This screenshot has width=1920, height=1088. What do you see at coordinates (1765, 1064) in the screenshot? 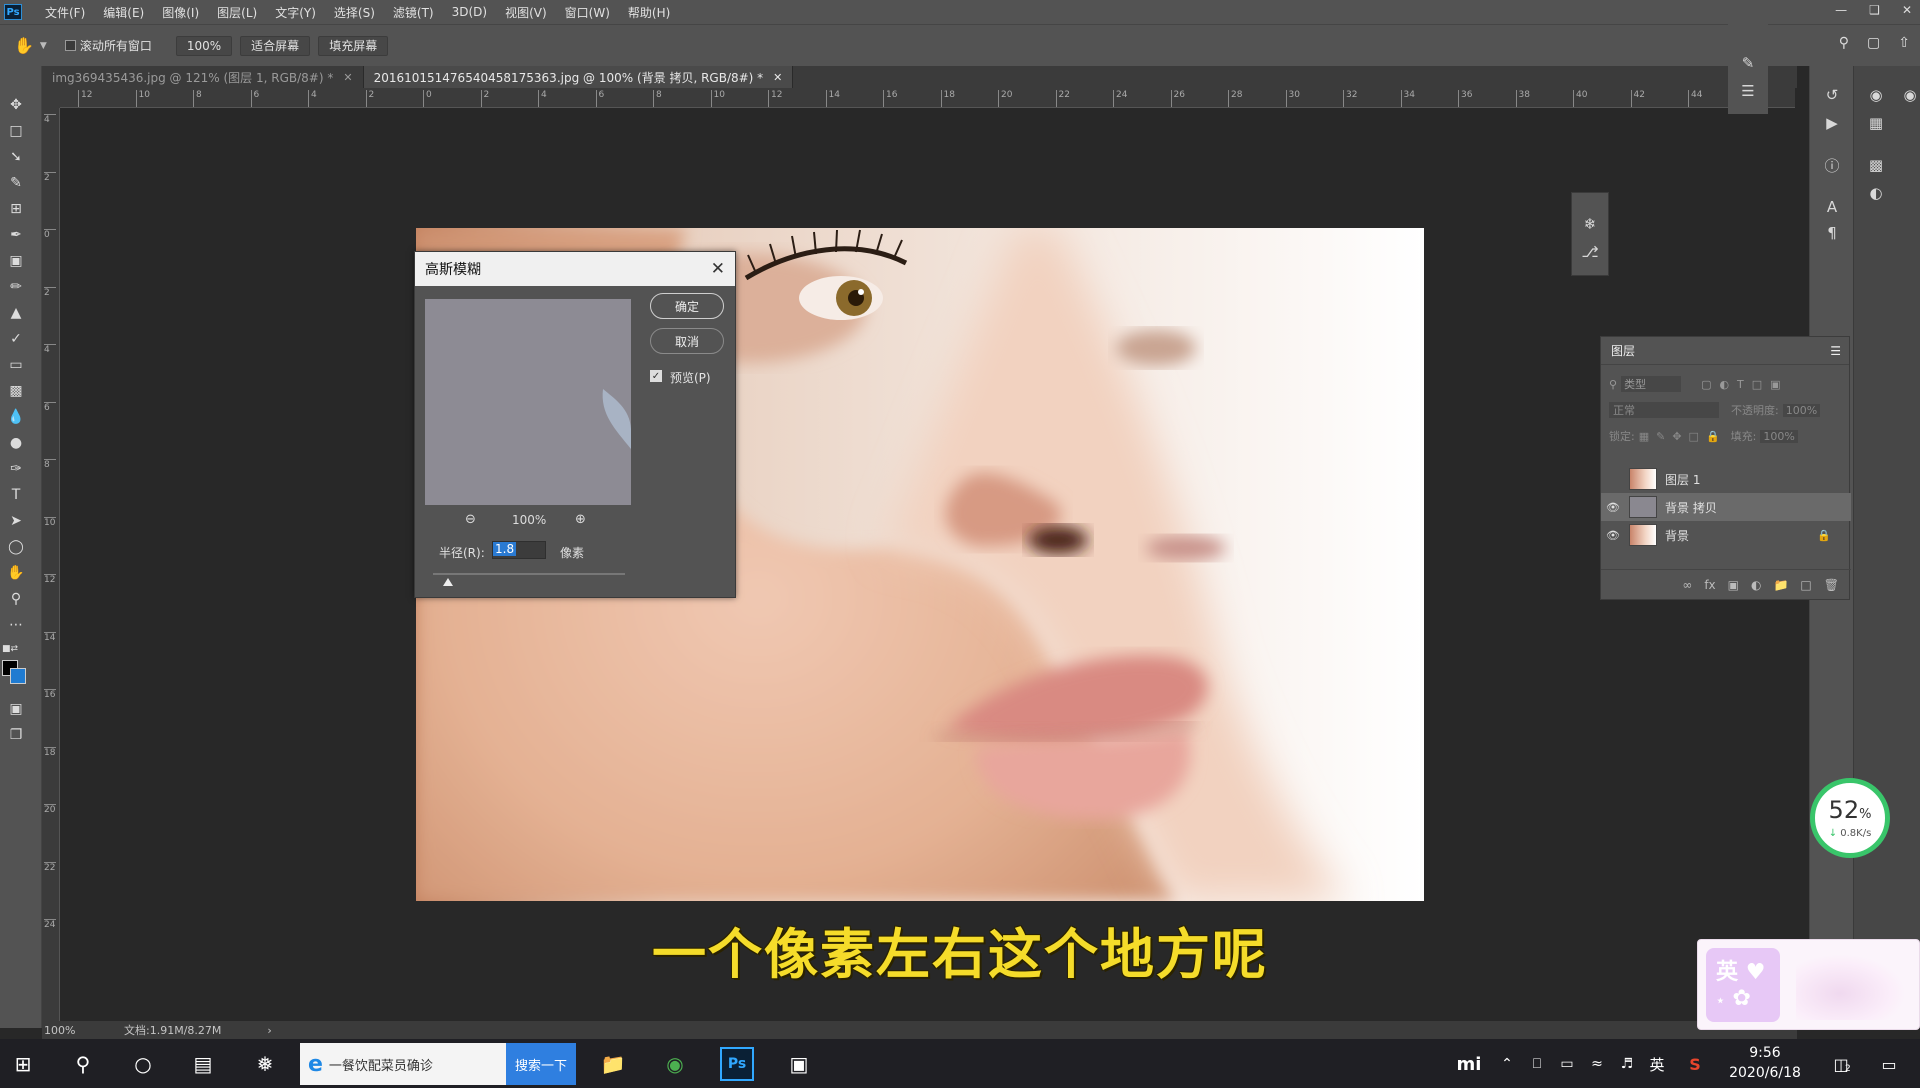
I see `clock: 9:56 2020/6/18` at bounding box center [1765, 1064].